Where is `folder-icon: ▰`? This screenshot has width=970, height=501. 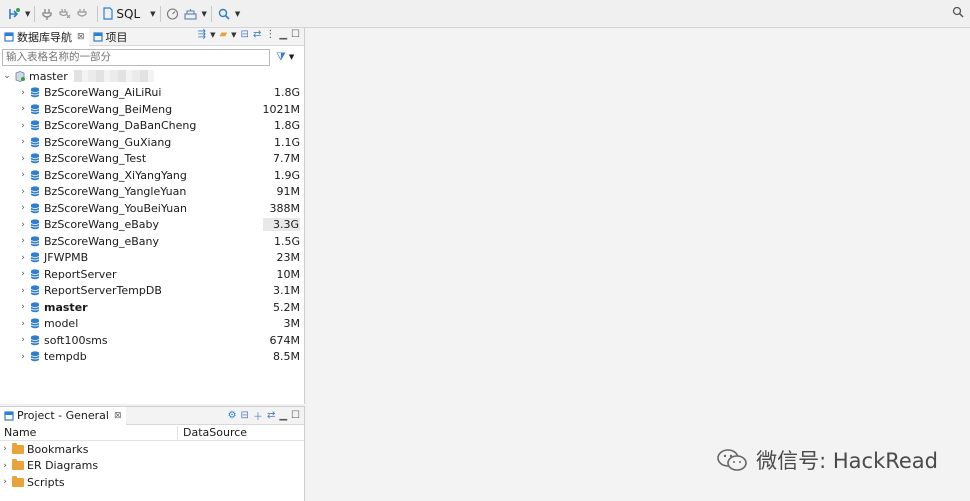
folder-icon: ▰ is located at coordinates (223, 34).